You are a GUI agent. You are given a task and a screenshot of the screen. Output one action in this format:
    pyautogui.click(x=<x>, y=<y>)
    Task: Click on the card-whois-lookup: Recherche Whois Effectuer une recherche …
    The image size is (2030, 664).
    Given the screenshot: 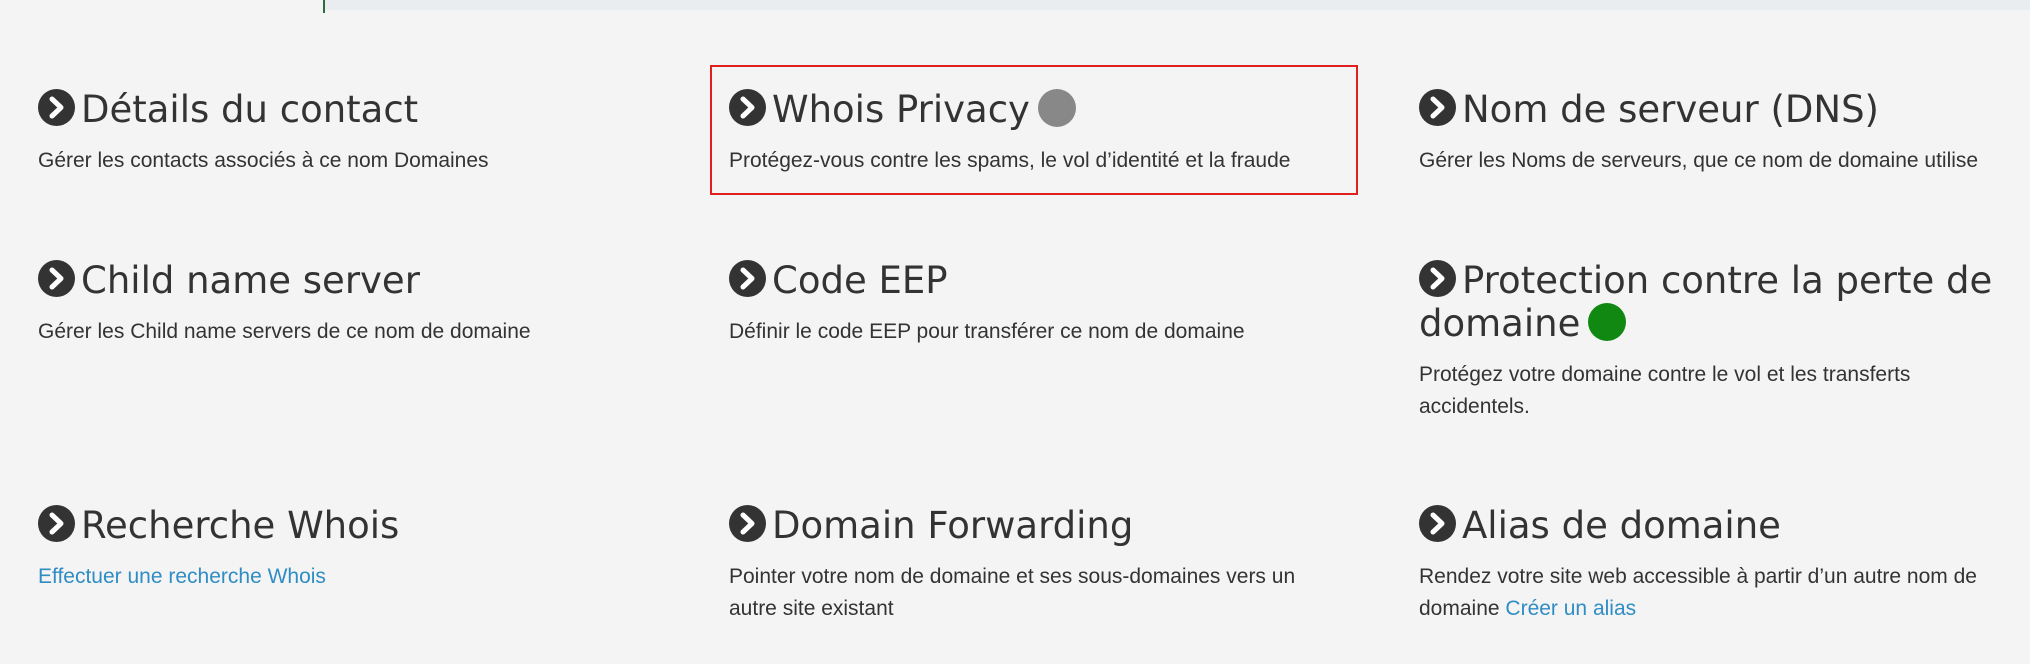 What is the action you would take?
    pyautogui.click(x=368, y=548)
    